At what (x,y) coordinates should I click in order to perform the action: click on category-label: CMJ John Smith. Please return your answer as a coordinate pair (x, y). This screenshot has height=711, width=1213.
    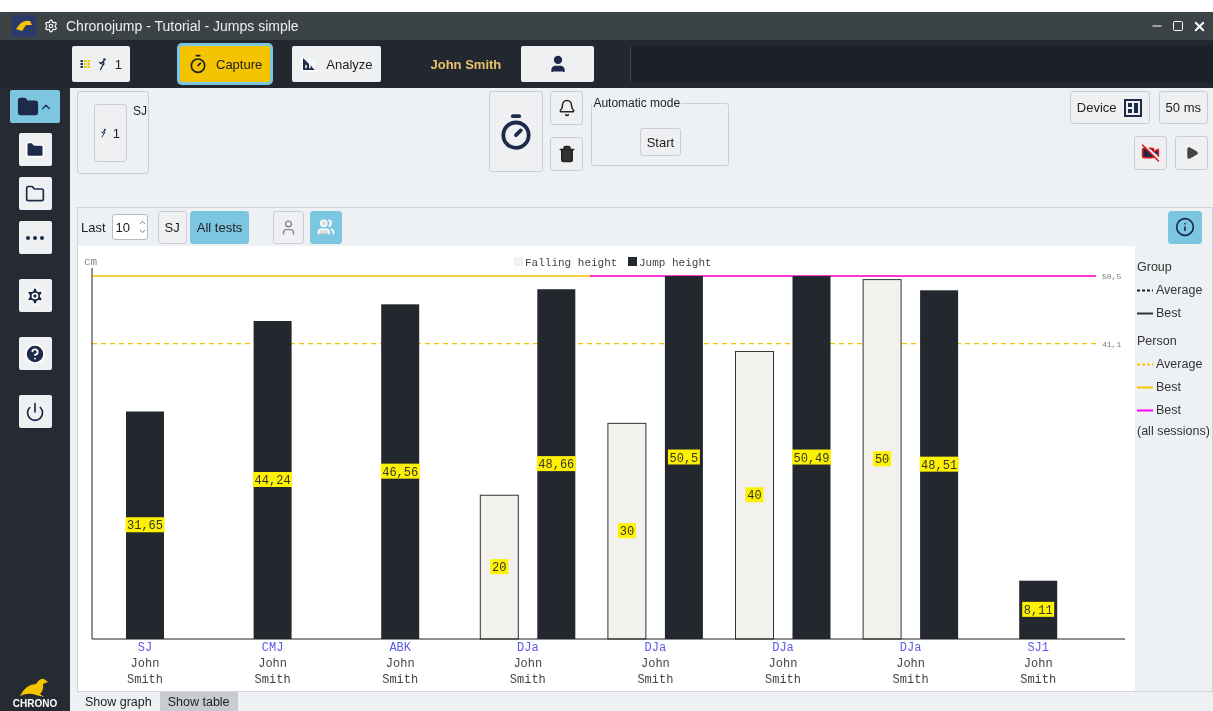
    Looking at the image, I should click on (272, 664).